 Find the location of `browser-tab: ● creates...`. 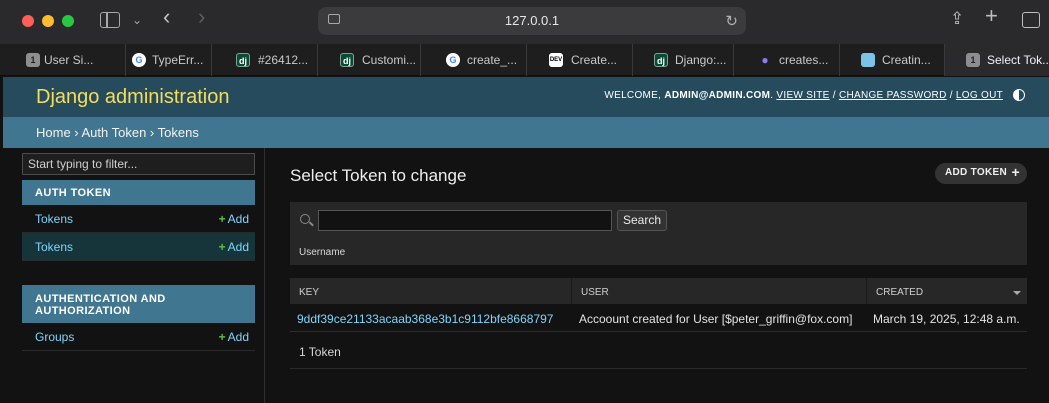

browser-tab: ● creates... is located at coordinates (787, 60).